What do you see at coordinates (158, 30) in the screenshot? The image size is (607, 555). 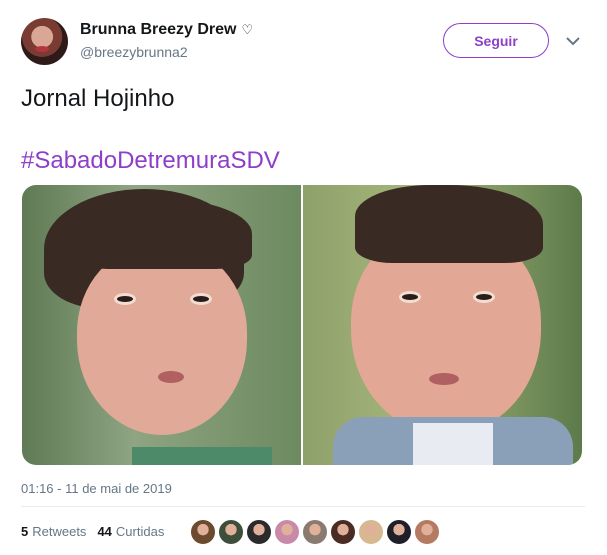 I see `display-name: Brunna Breezy Drew` at bounding box center [158, 30].